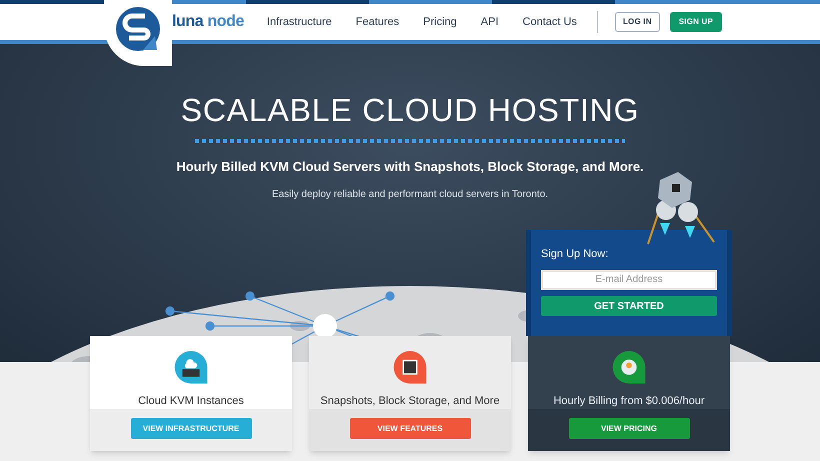 This screenshot has height=461, width=820. What do you see at coordinates (138, 29) in the screenshot?
I see `logo-icon` at bounding box center [138, 29].